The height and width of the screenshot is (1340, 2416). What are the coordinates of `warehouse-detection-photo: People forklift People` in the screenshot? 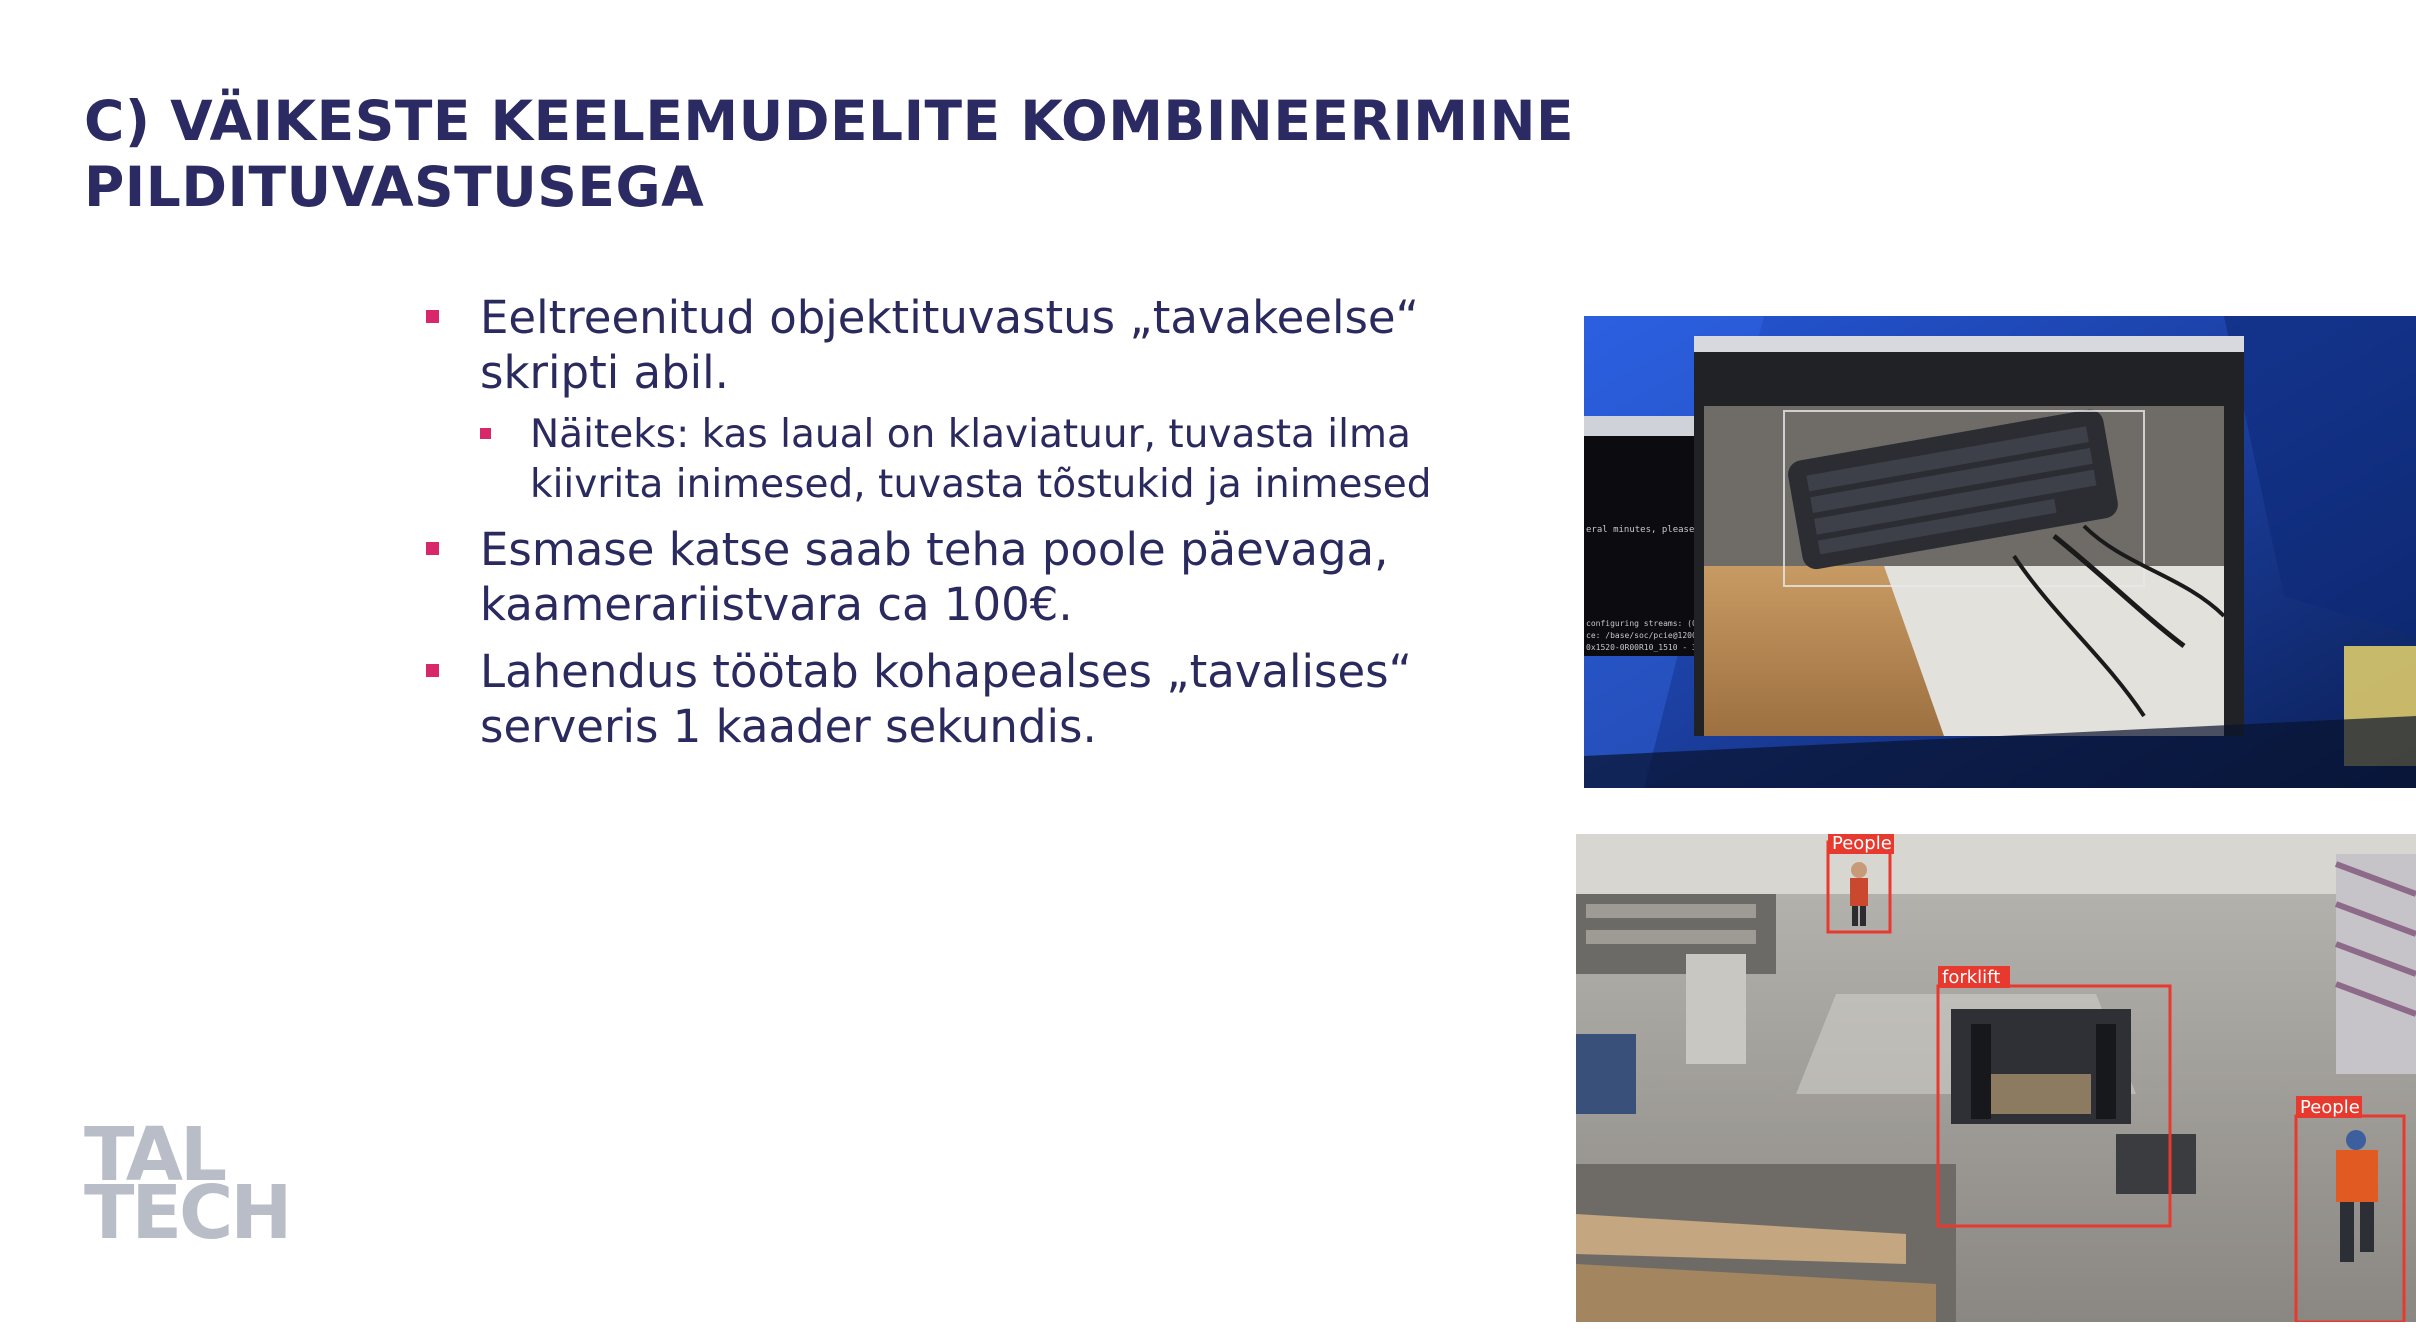 It's located at (1996, 1078).